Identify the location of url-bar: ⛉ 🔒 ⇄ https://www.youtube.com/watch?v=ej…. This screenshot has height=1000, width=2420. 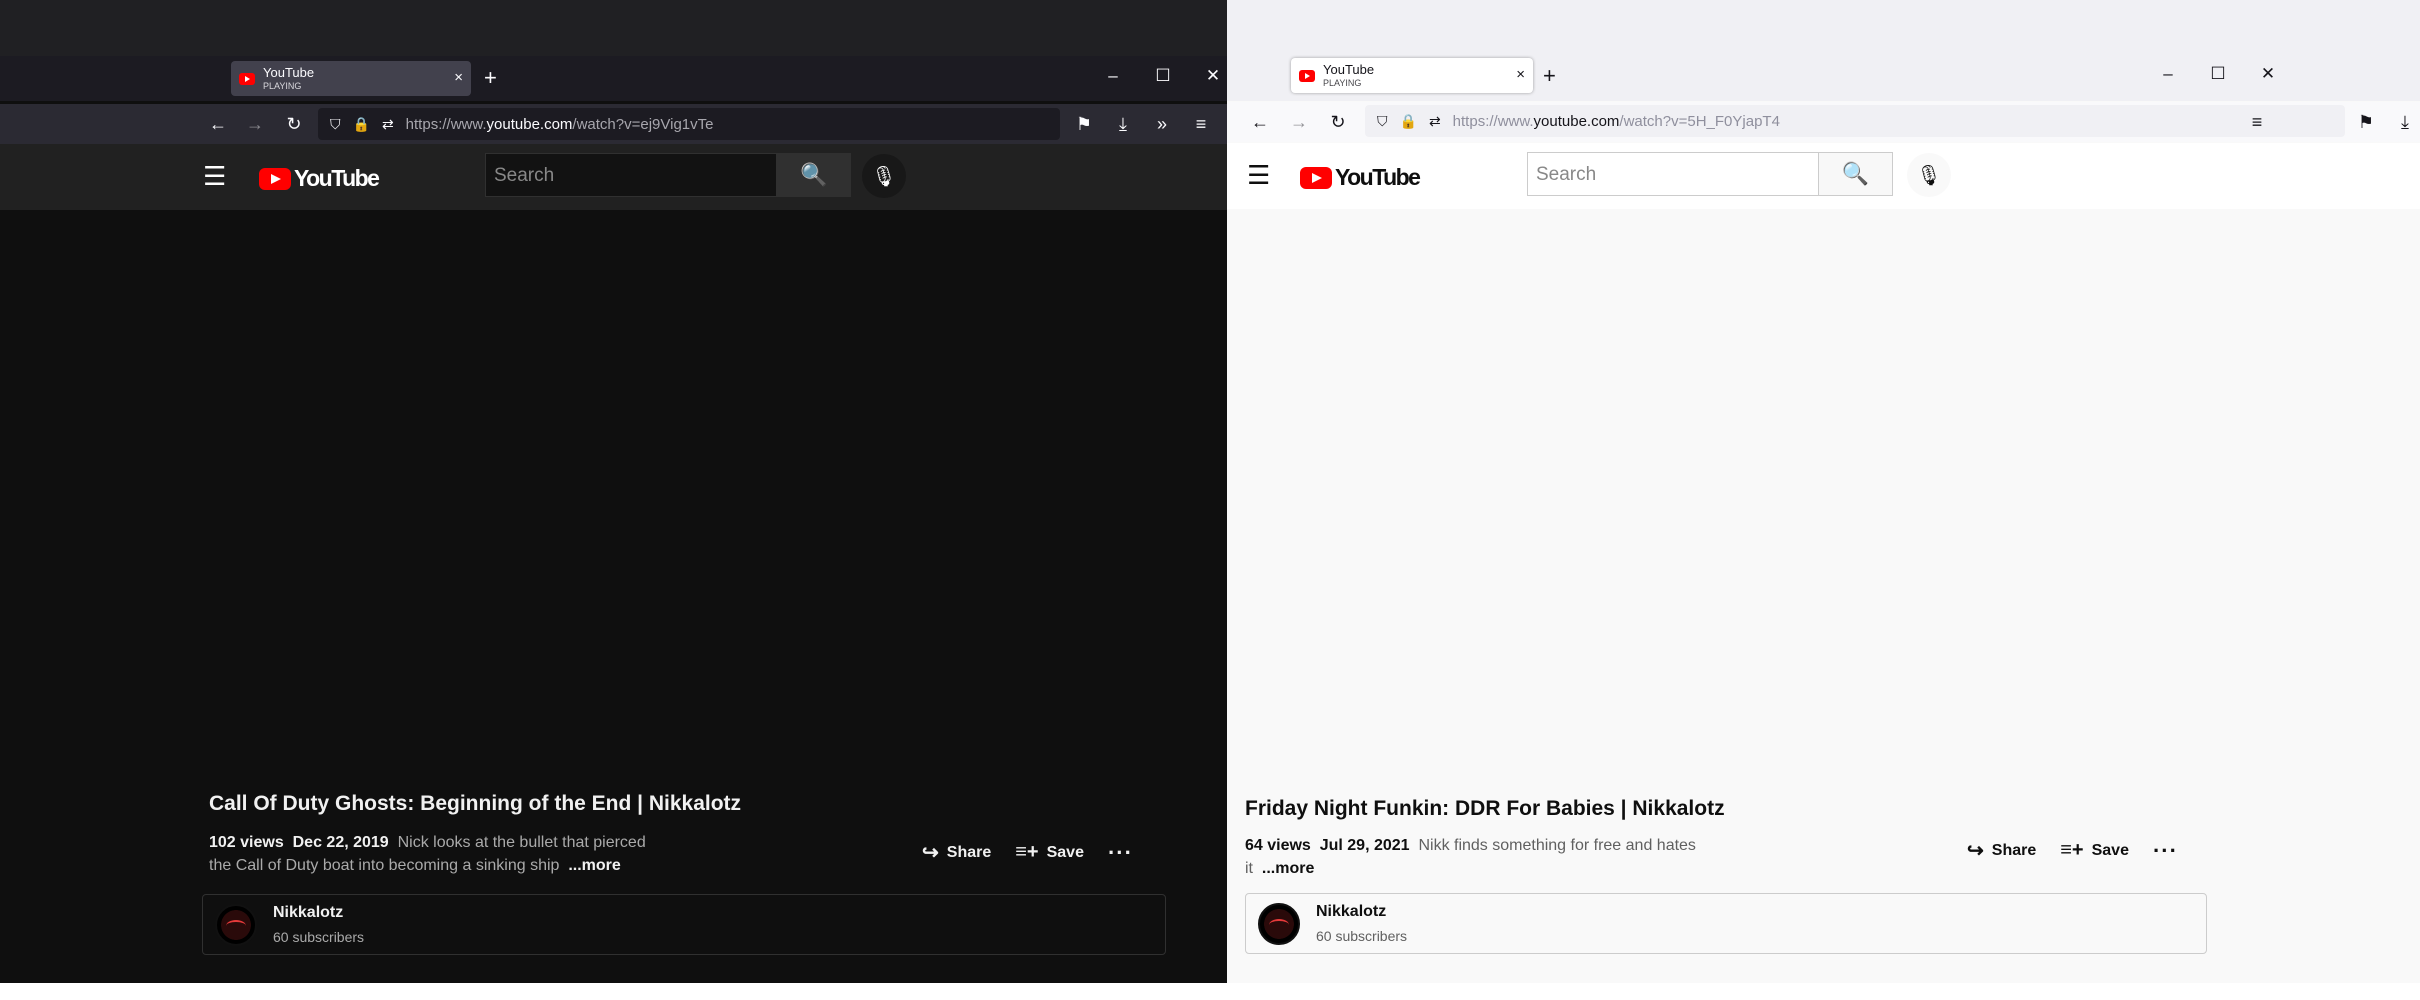
(689, 124).